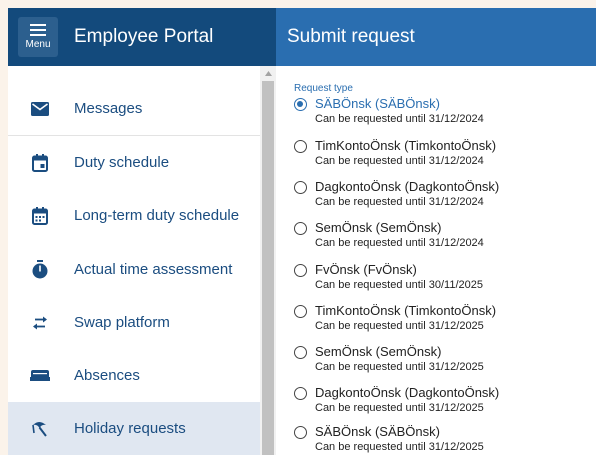 This screenshot has height=455, width=596. I want to click on sidebar-item-label: Holiday requests, so click(130, 428).